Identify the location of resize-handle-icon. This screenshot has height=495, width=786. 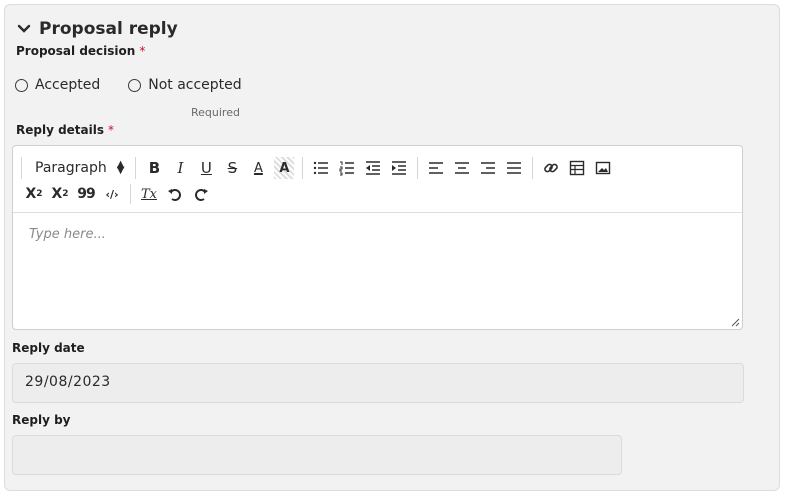
(735, 322).